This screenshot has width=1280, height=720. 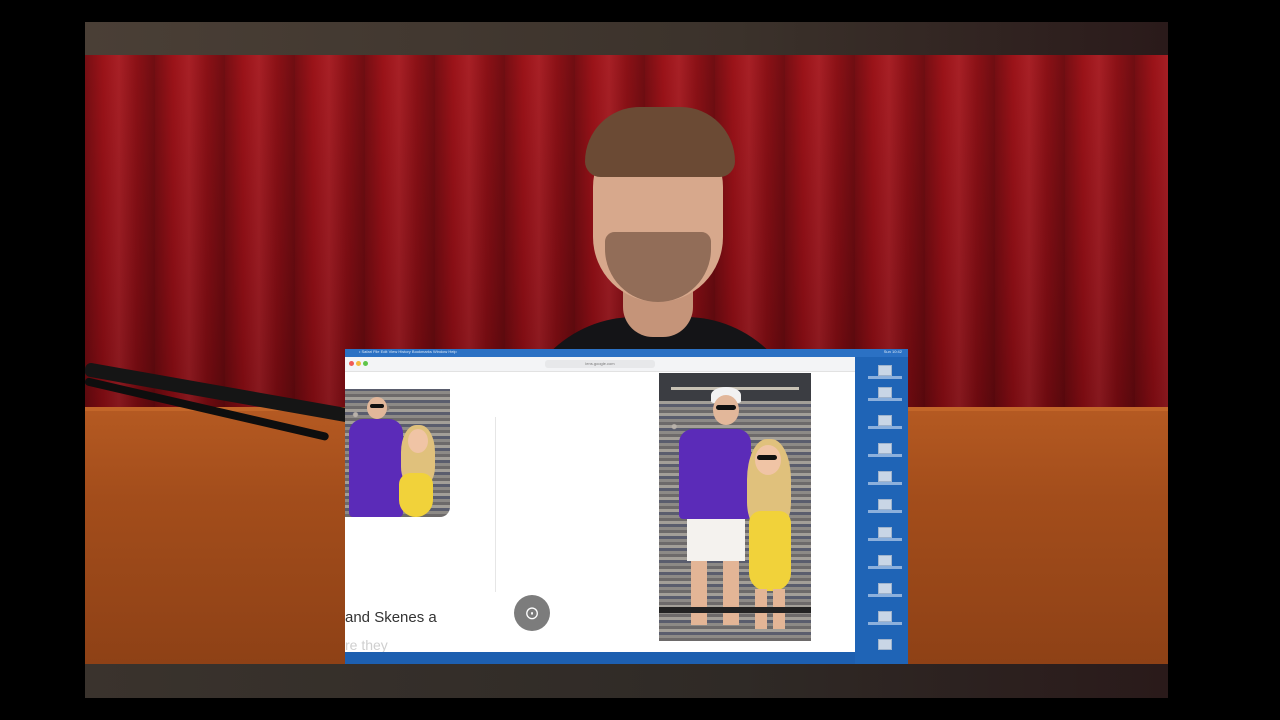 I want to click on result-caption-faded: re they, so click(x=366, y=644).